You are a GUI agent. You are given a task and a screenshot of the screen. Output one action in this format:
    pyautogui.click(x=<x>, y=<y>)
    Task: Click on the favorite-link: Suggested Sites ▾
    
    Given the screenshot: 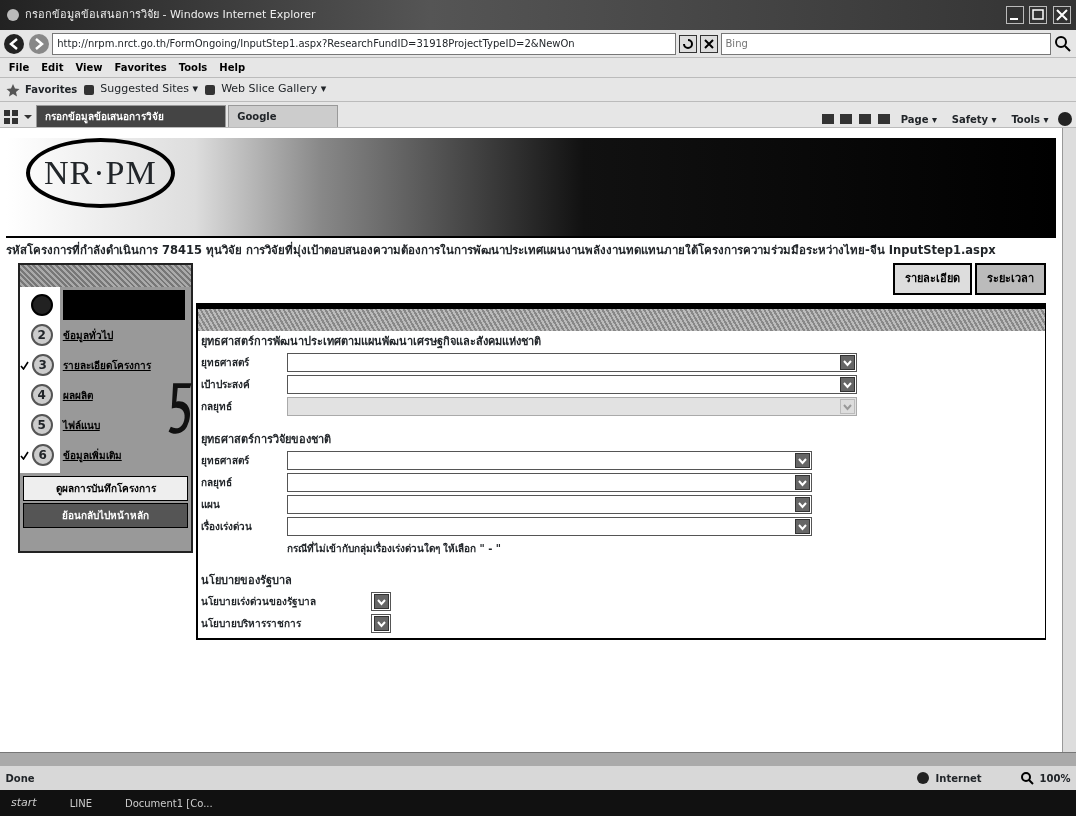 What is the action you would take?
    pyautogui.click(x=149, y=89)
    